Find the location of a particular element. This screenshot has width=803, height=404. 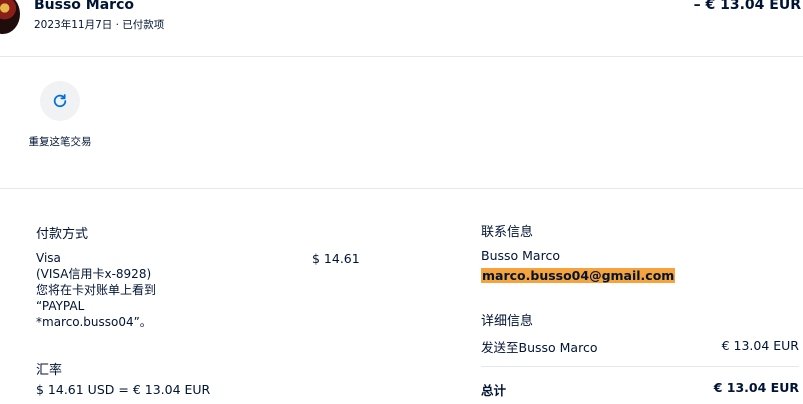

transaction-amount: – € 13.04 EUR is located at coordinates (747, 6).